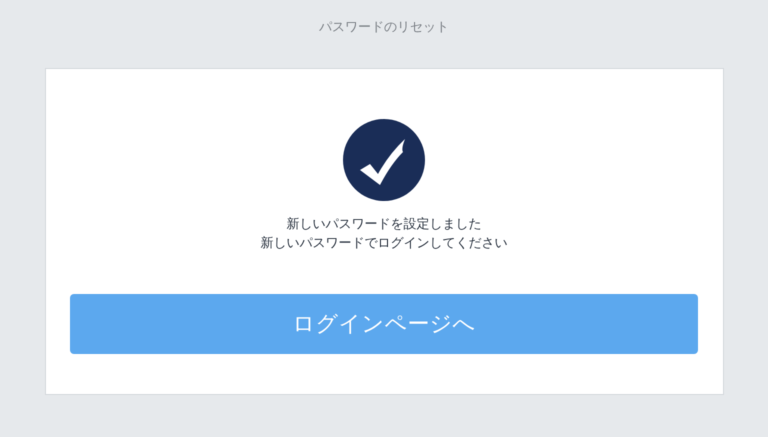 This screenshot has width=768, height=437. I want to click on page-title: パスワードのリセット, so click(384, 28).